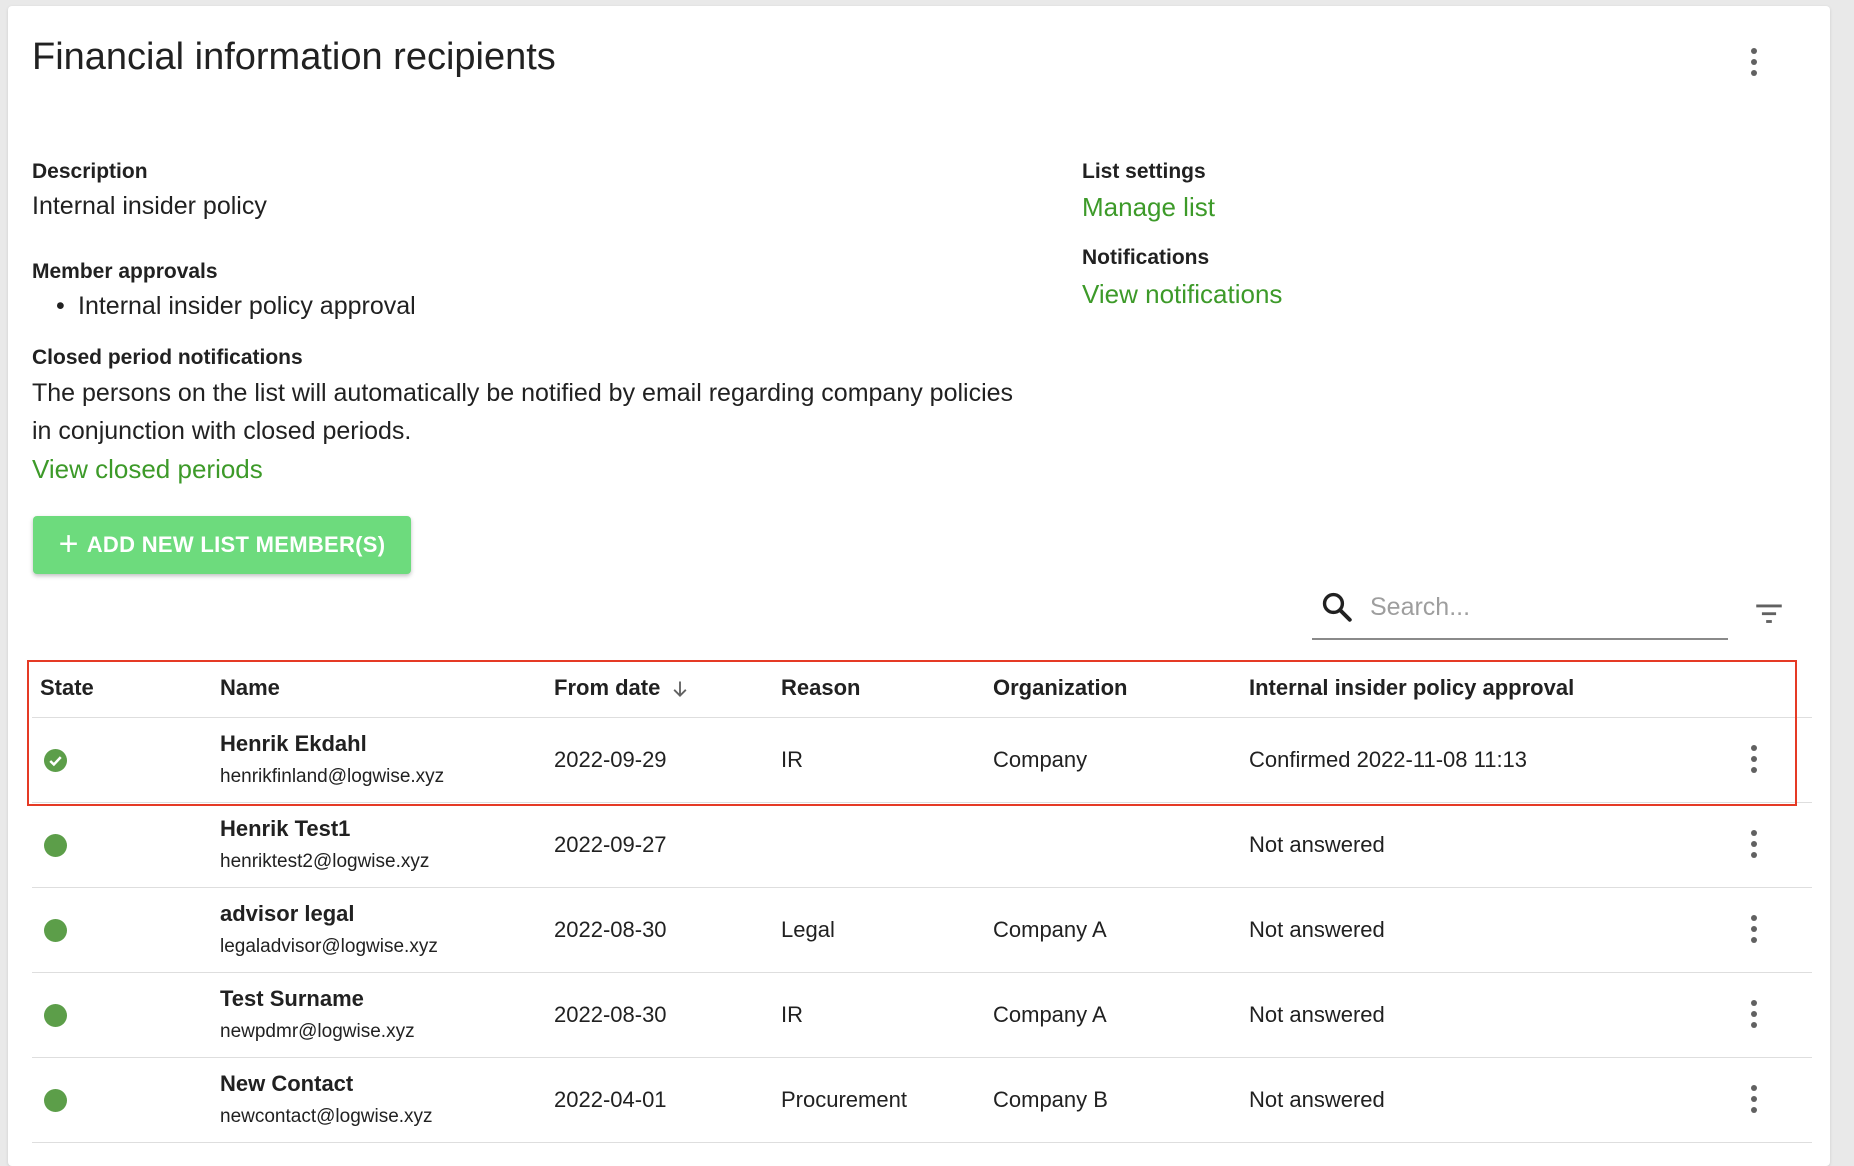  What do you see at coordinates (1040, 759) in the screenshot?
I see `organization-cell: Company` at bounding box center [1040, 759].